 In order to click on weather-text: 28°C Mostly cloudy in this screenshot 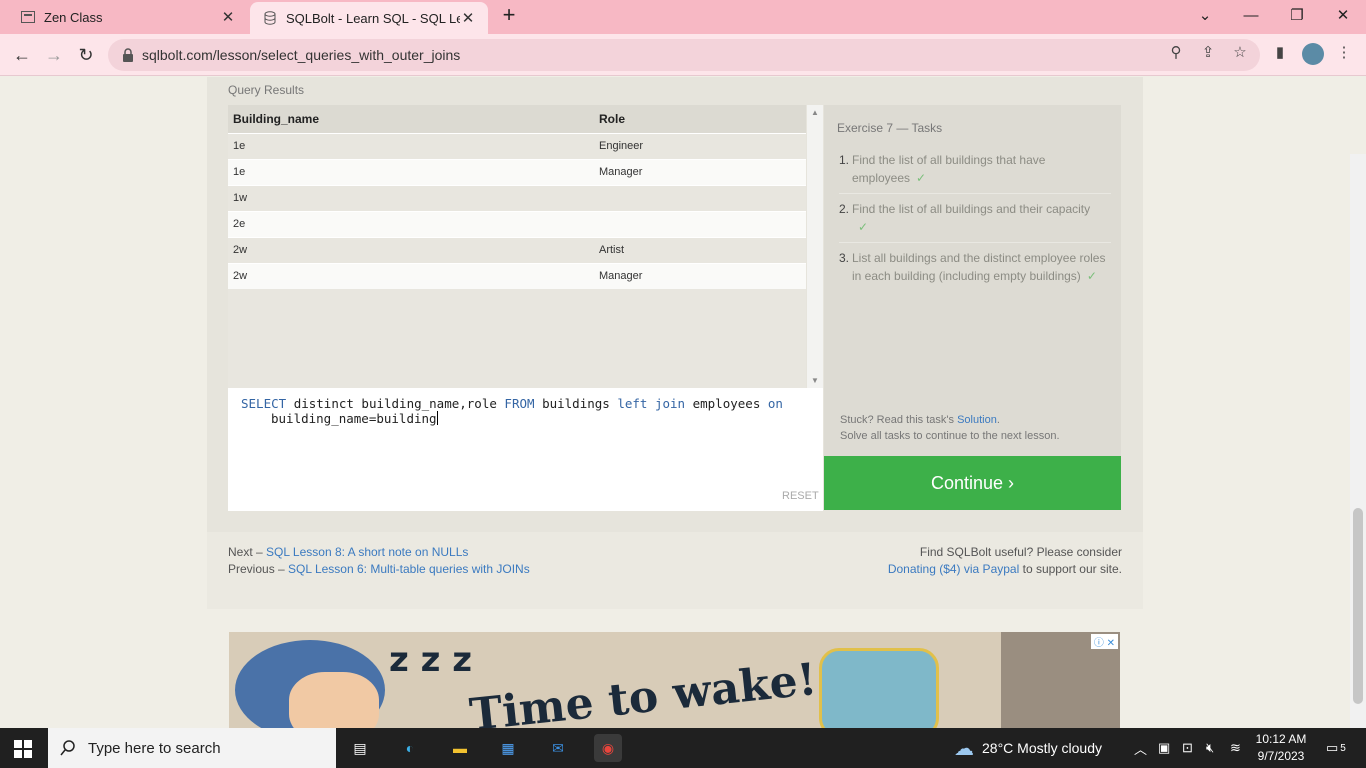, I will do `click(1042, 748)`.